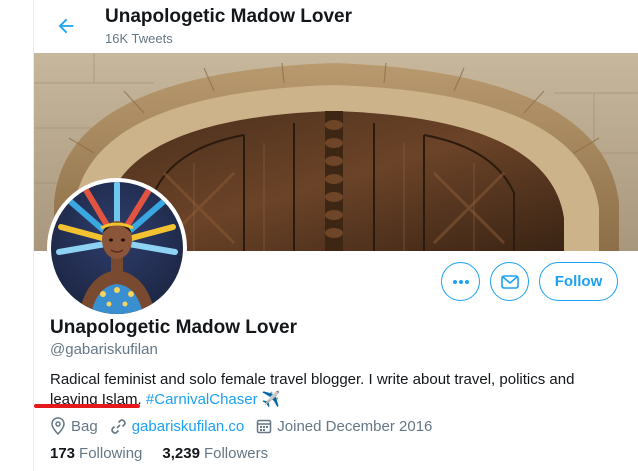 The width and height of the screenshot is (638, 471). I want to click on join-date: Joined December 2016, so click(344, 426).